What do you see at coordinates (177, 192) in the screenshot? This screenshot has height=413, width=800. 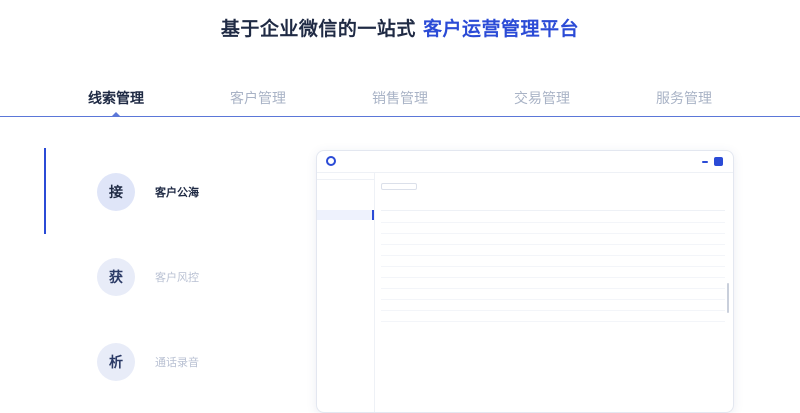 I see `feature-label: 客户公海` at bounding box center [177, 192].